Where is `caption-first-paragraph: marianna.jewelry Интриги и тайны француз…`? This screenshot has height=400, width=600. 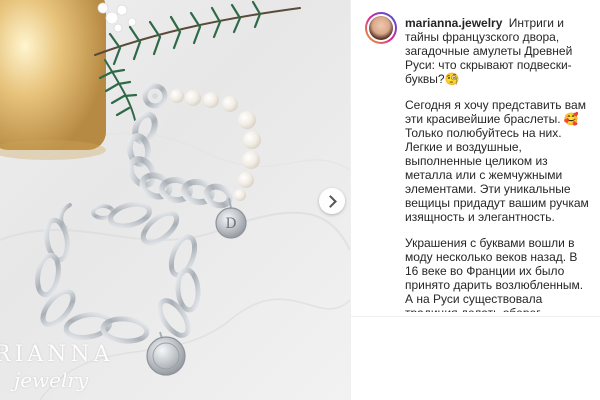
caption-first-paragraph: marianna.jewelry Интриги и тайны француз… is located at coordinates (497, 51).